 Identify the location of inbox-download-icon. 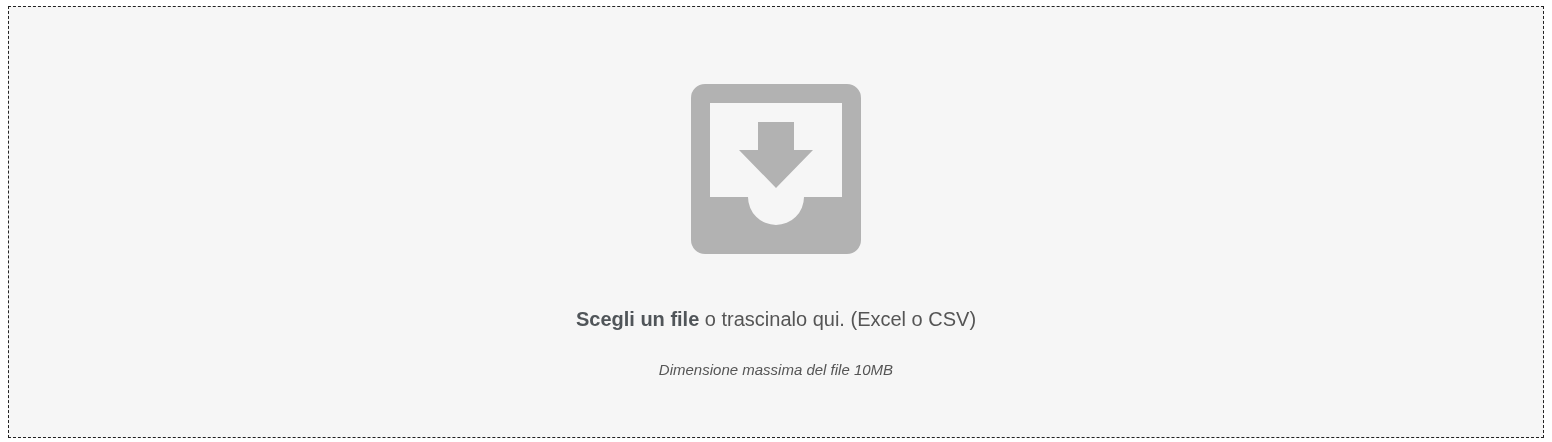
(776, 169).